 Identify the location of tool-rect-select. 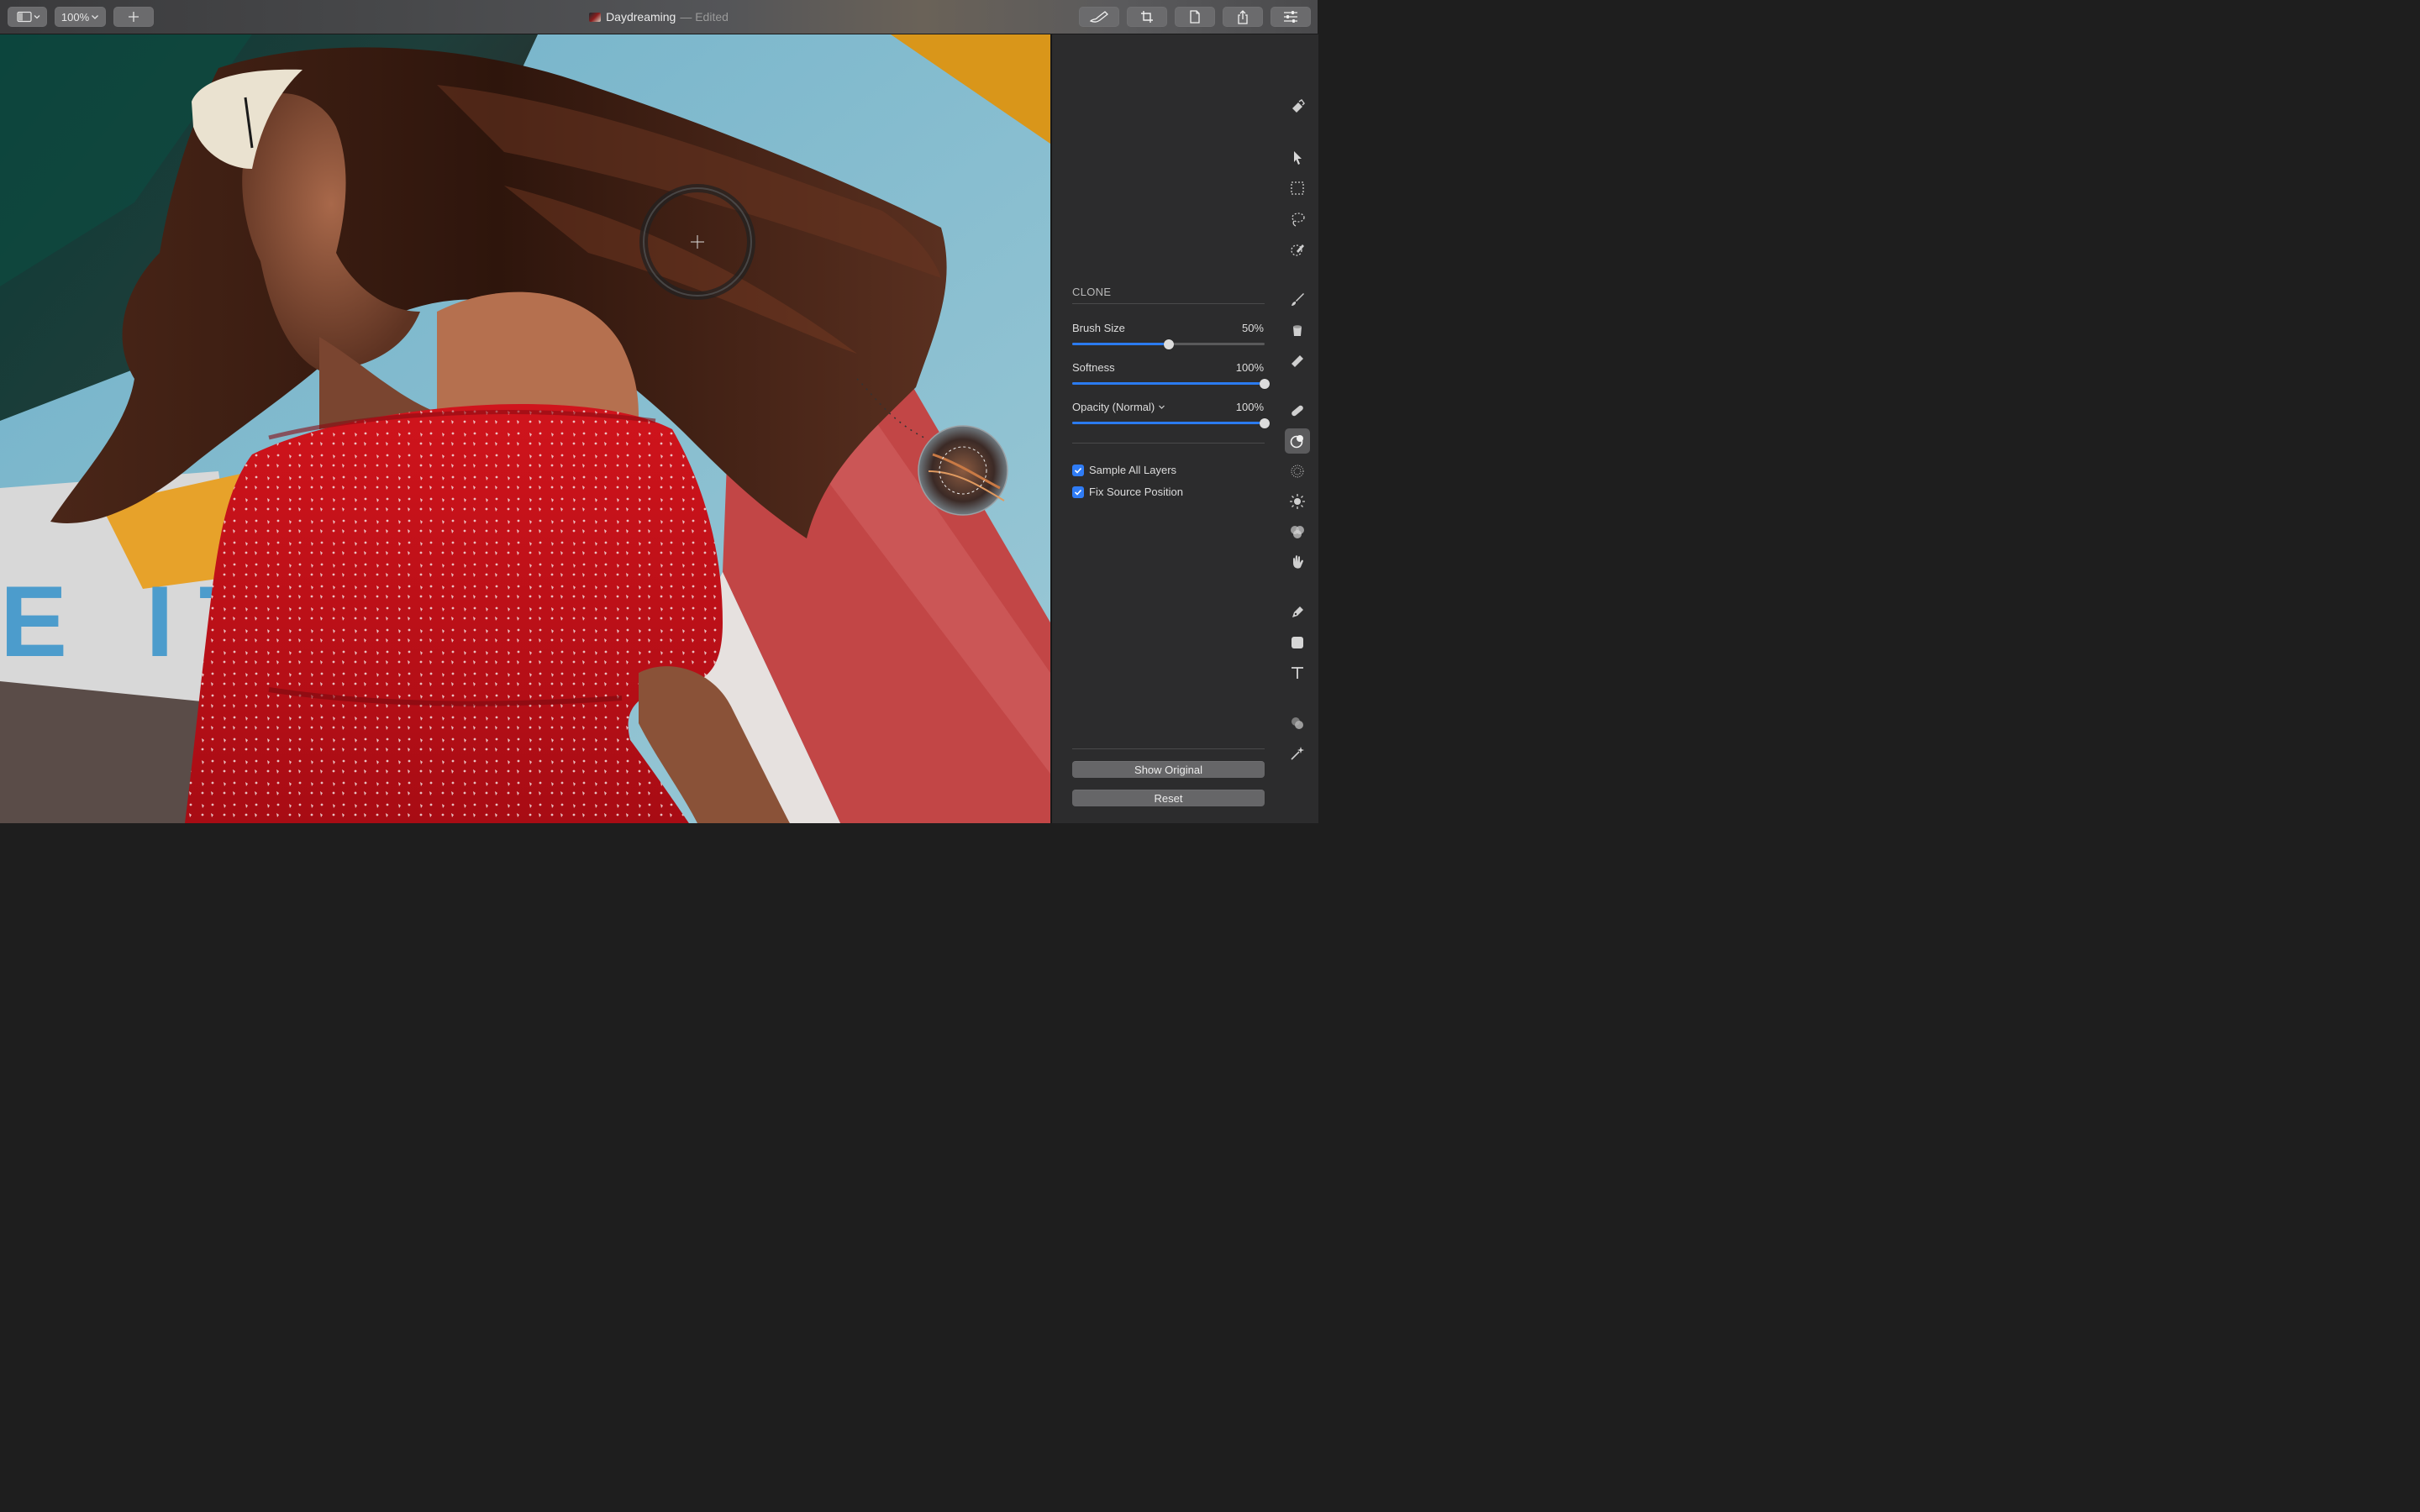
(1297, 188).